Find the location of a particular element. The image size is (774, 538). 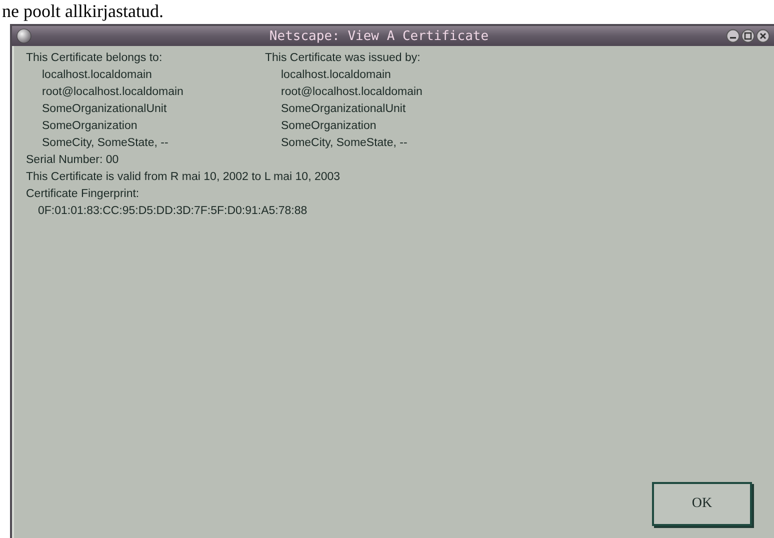

fingerprint-label: Certificate Fingerprint: is located at coordinates (83, 194).